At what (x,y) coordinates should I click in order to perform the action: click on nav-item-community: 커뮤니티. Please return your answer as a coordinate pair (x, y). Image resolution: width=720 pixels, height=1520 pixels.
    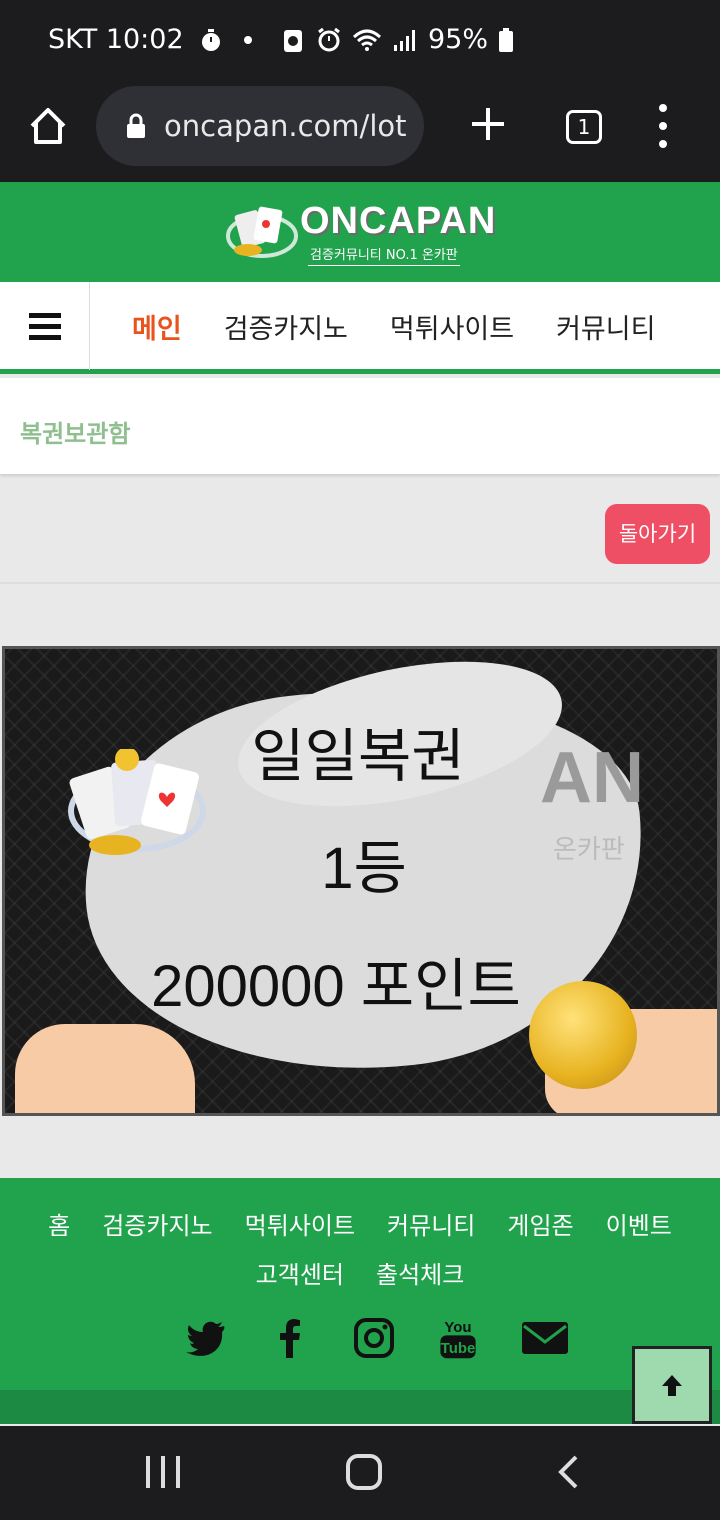
    Looking at the image, I should click on (605, 326).